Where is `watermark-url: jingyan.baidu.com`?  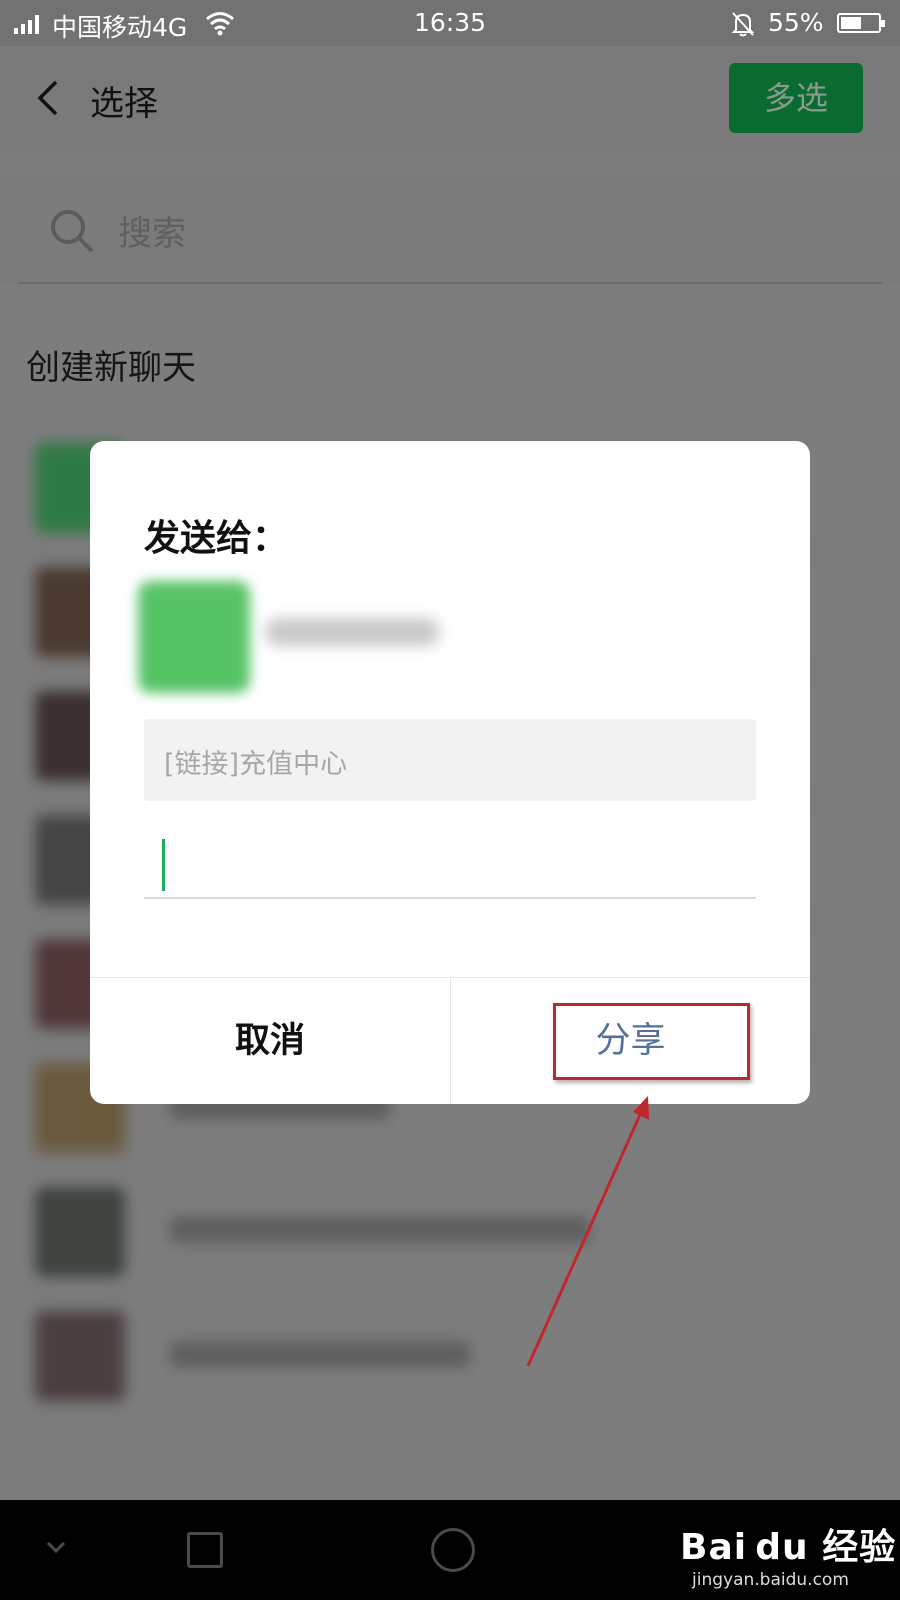 watermark-url: jingyan.baidu.com is located at coordinates (770, 1580).